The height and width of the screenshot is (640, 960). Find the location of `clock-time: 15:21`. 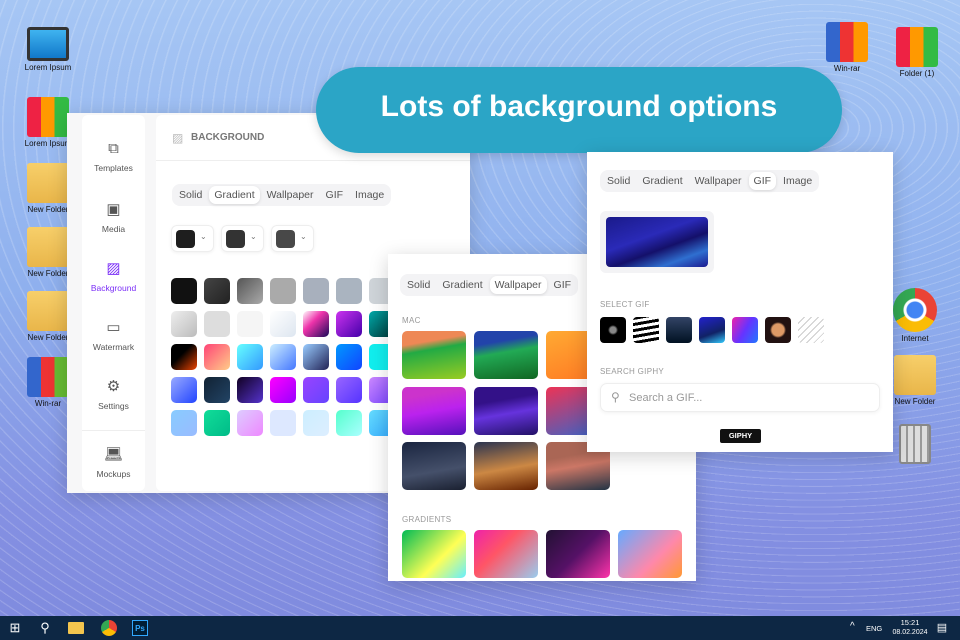

clock-time: 15:21 is located at coordinates (910, 622).